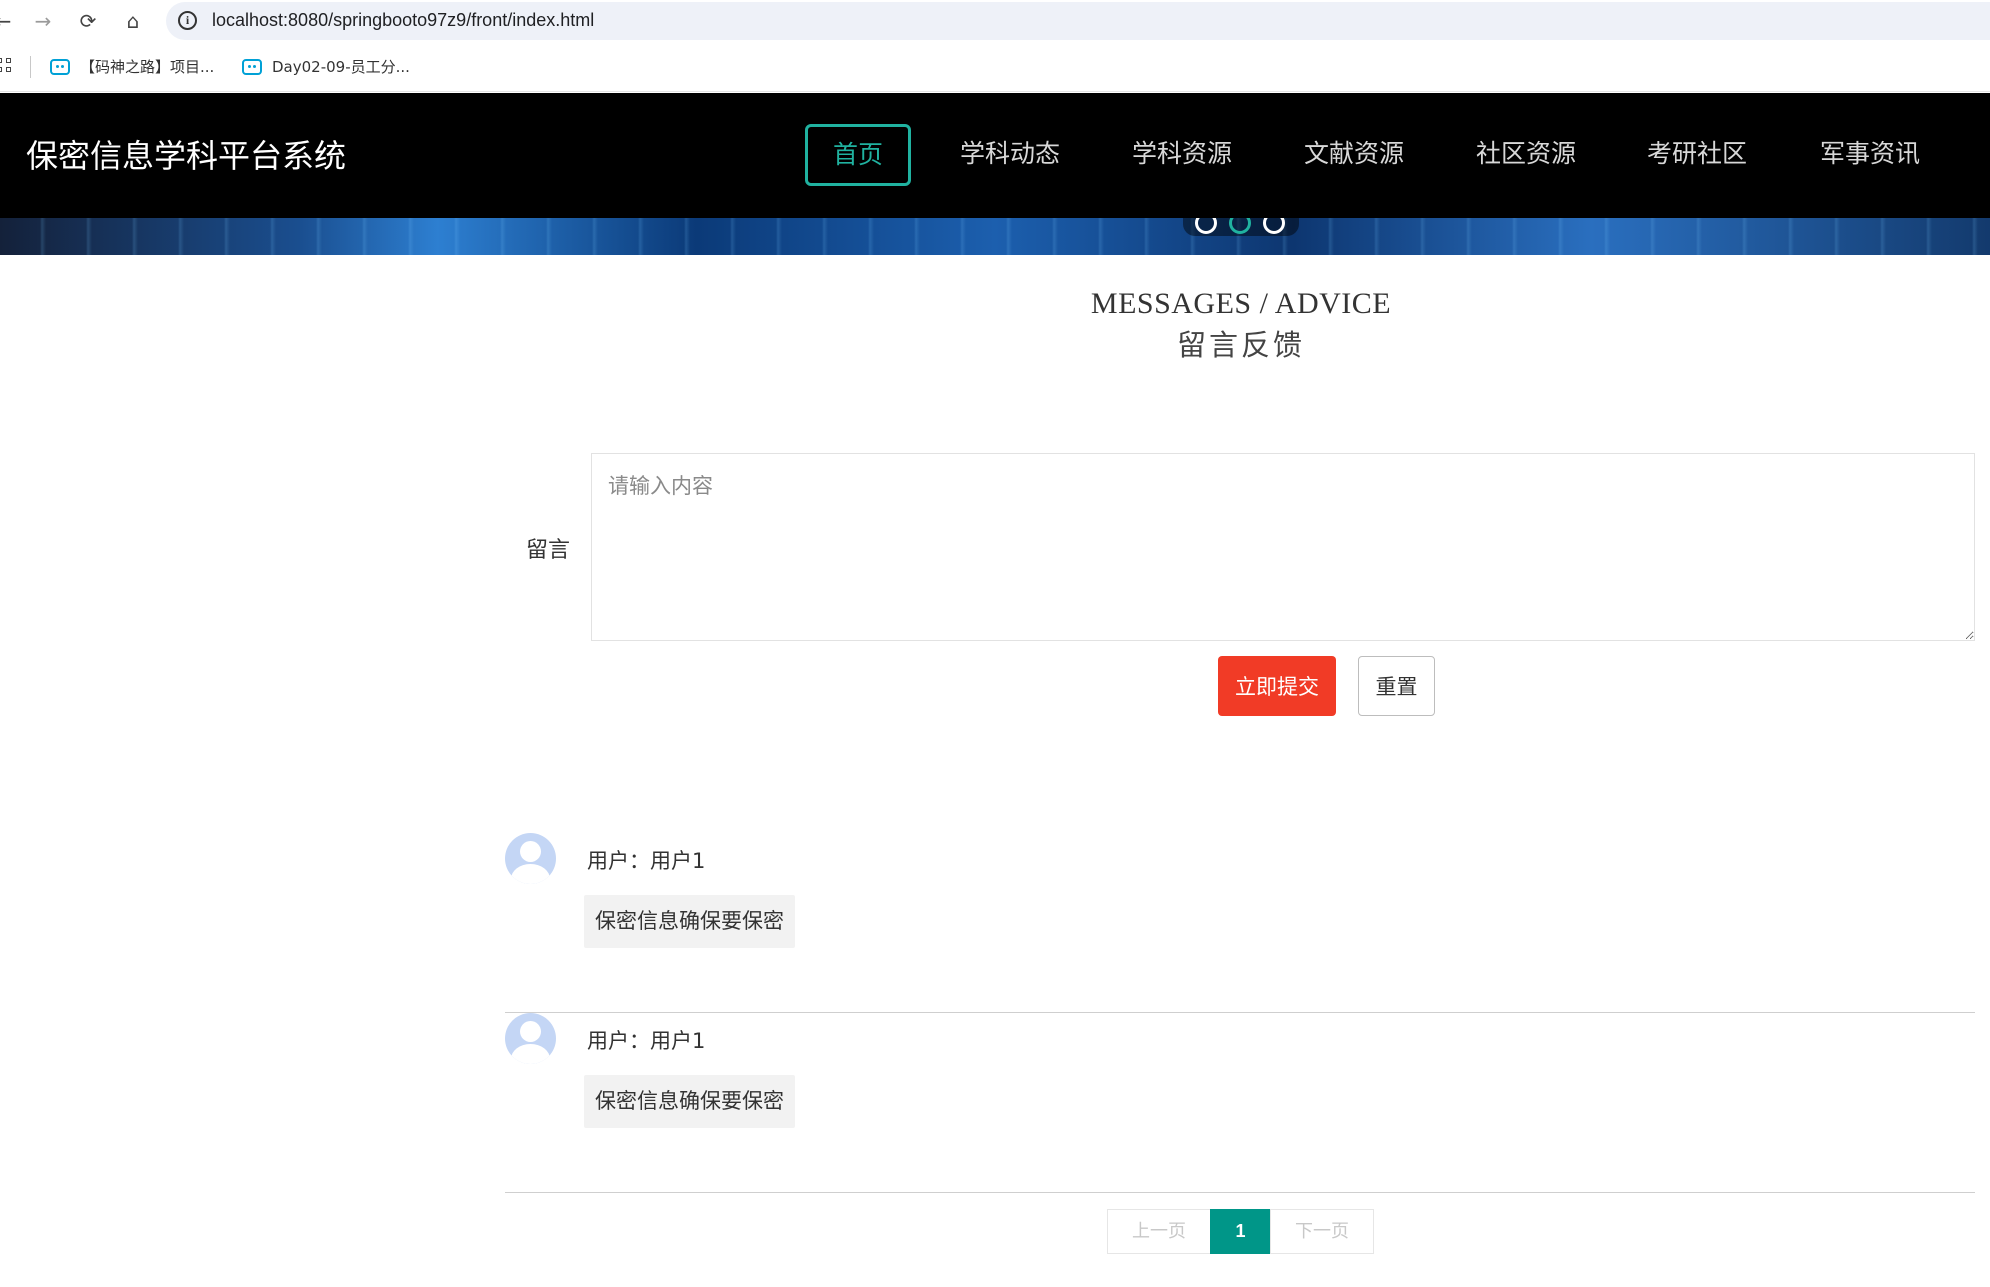 The image size is (1990, 1287). I want to click on submit-button: 立即提交, so click(1277, 686).